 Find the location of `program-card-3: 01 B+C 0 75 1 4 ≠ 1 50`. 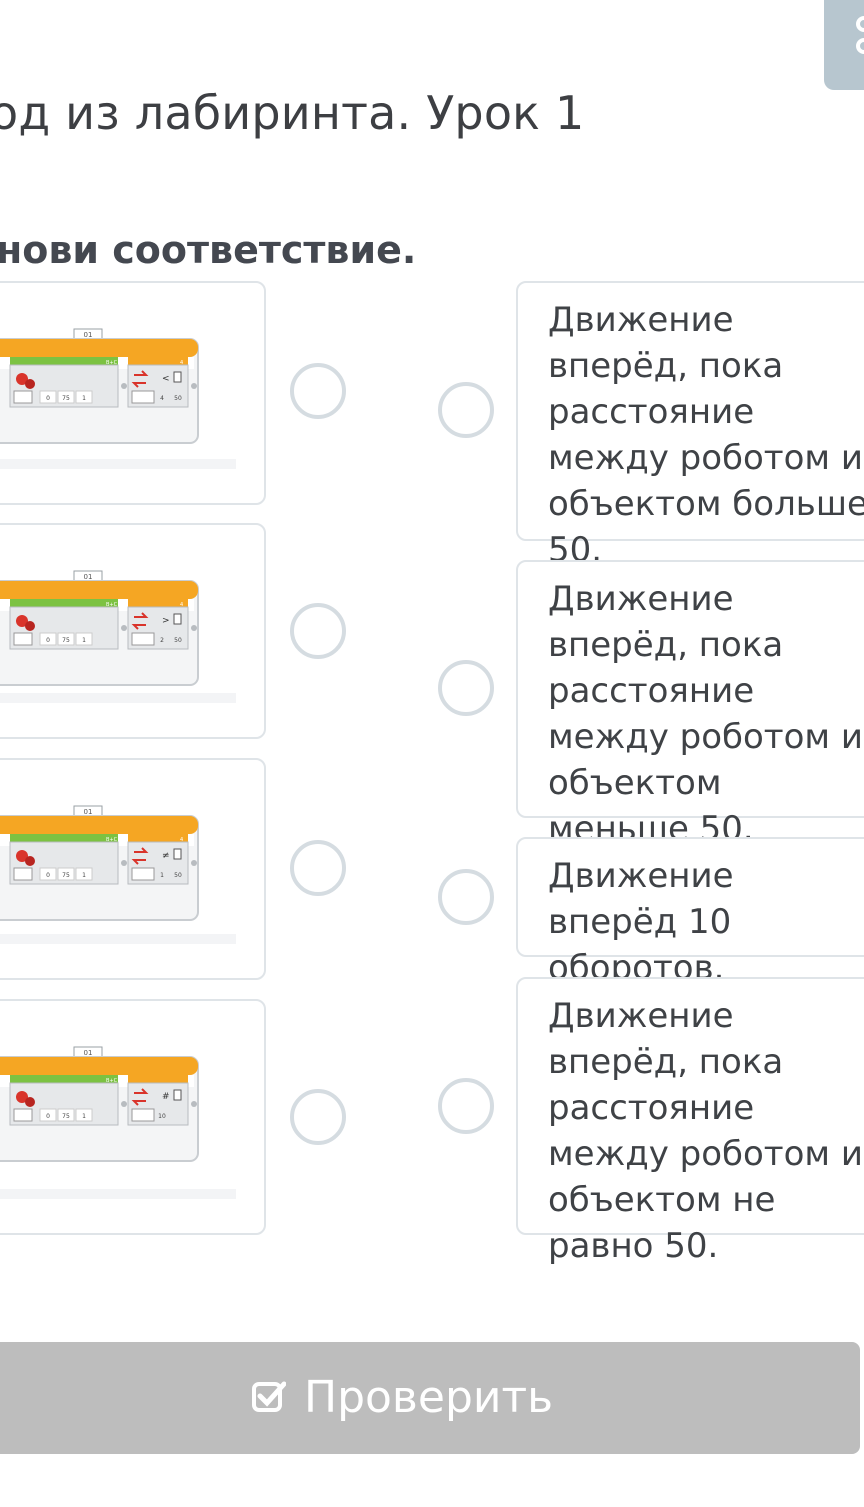

program-card-3: 01 B+C 0 75 1 4 ≠ 1 50 is located at coordinates (133, 869).